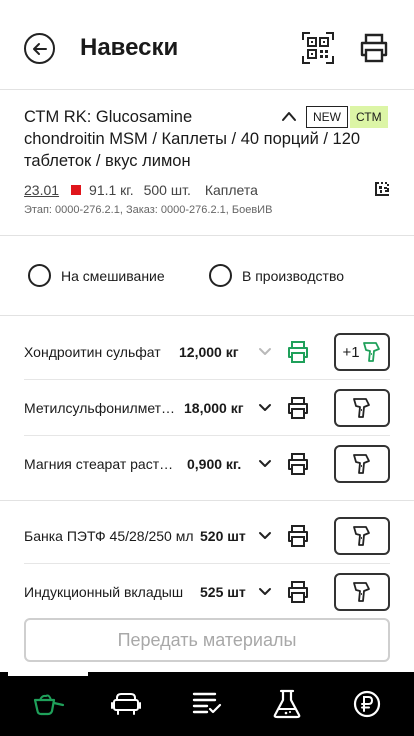 This screenshot has height=736, width=414. Describe the element at coordinates (293, 275) in the screenshot. I see `radio-production-label: В производство` at that location.